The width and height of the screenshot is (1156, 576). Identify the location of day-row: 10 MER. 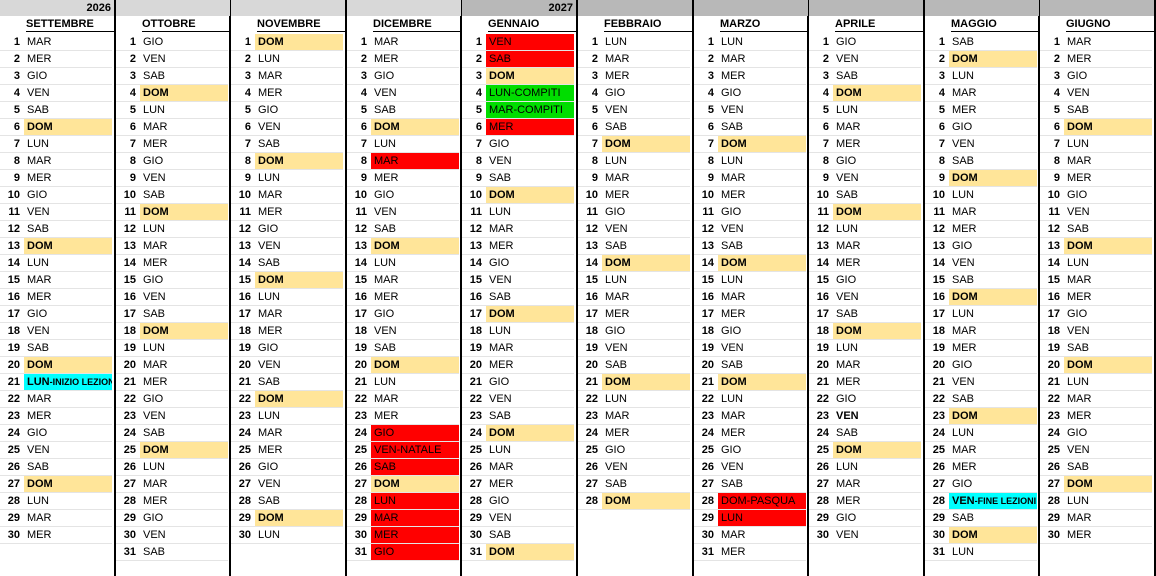
(634, 195).